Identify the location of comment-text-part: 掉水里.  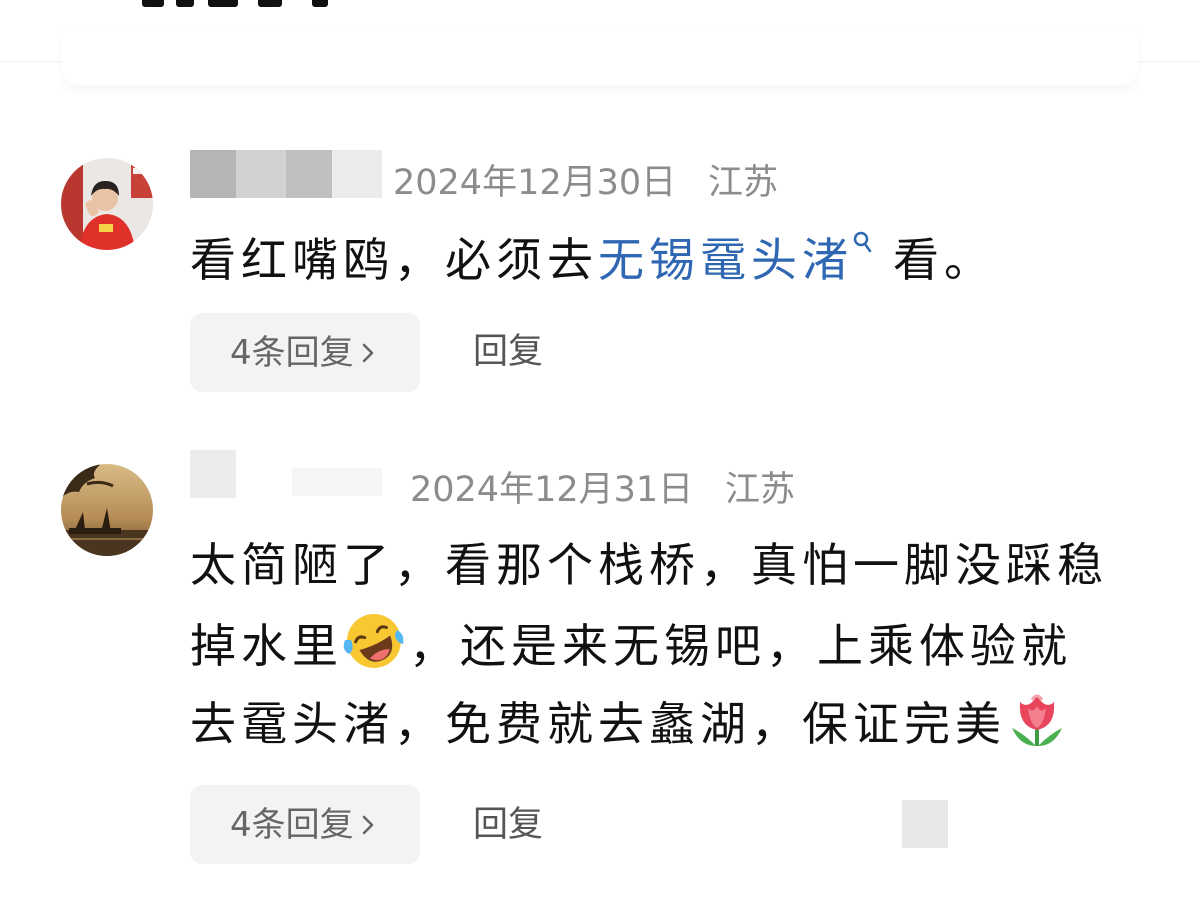
(266, 646).